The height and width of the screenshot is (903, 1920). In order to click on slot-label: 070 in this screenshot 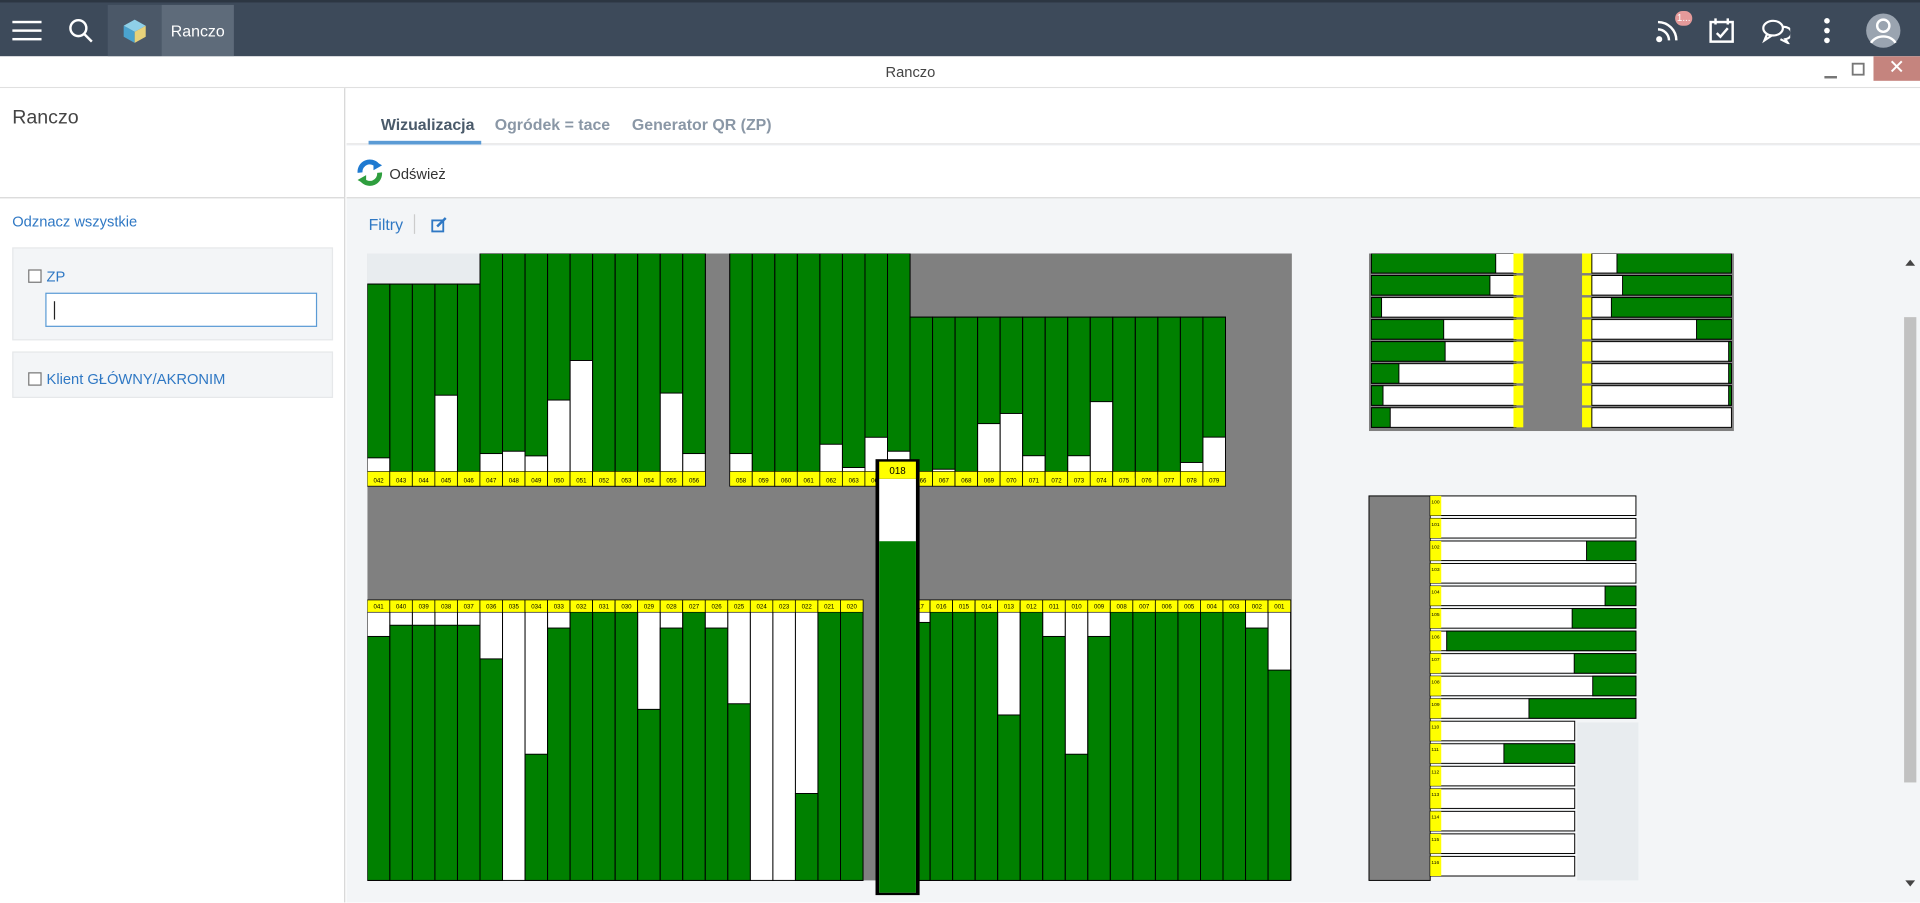, I will do `click(1011, 480)`.